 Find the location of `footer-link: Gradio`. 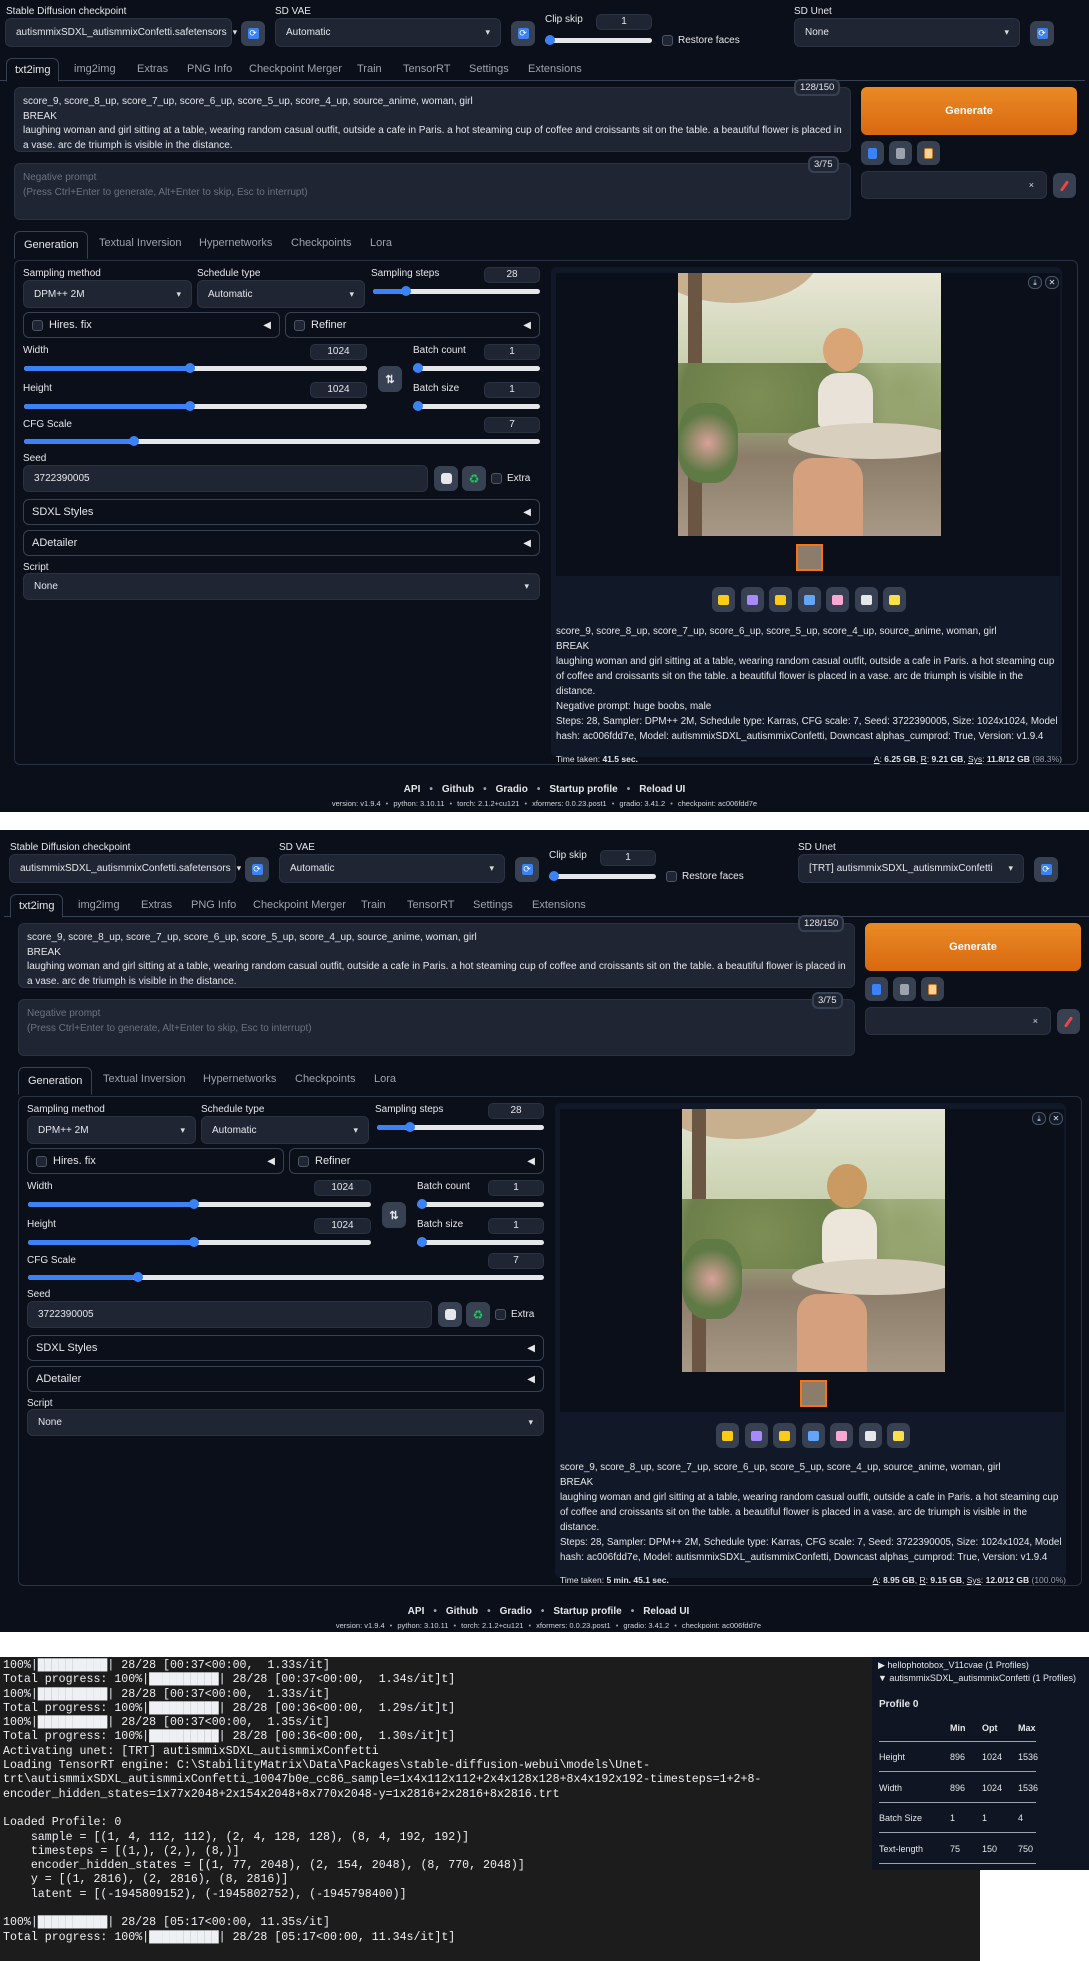

footer-link: Gradio is located at coordinates (512, 789).